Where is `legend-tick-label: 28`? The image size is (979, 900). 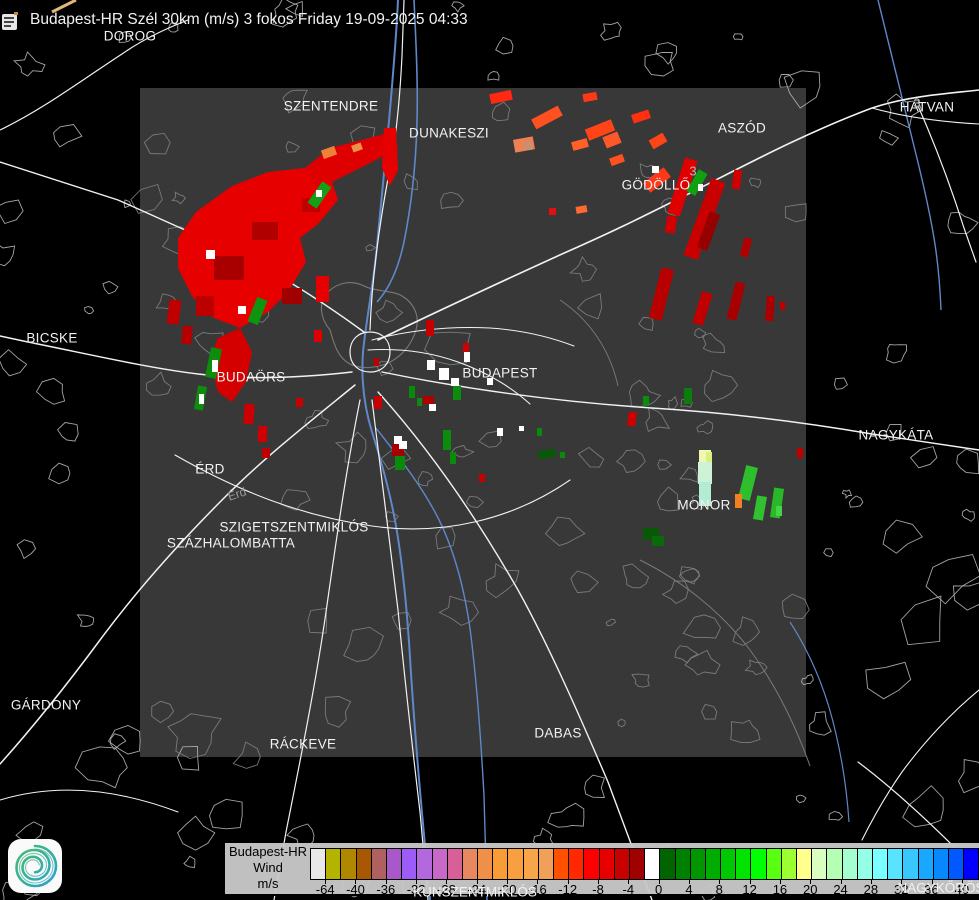
legend-tick-label: 28 is located at coordinates (871, 889).